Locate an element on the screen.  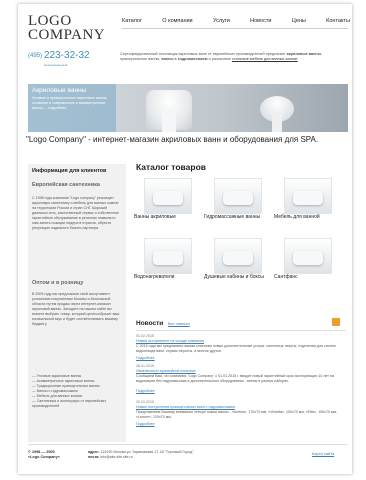
nav-divider is located at coordinates (235, 28).